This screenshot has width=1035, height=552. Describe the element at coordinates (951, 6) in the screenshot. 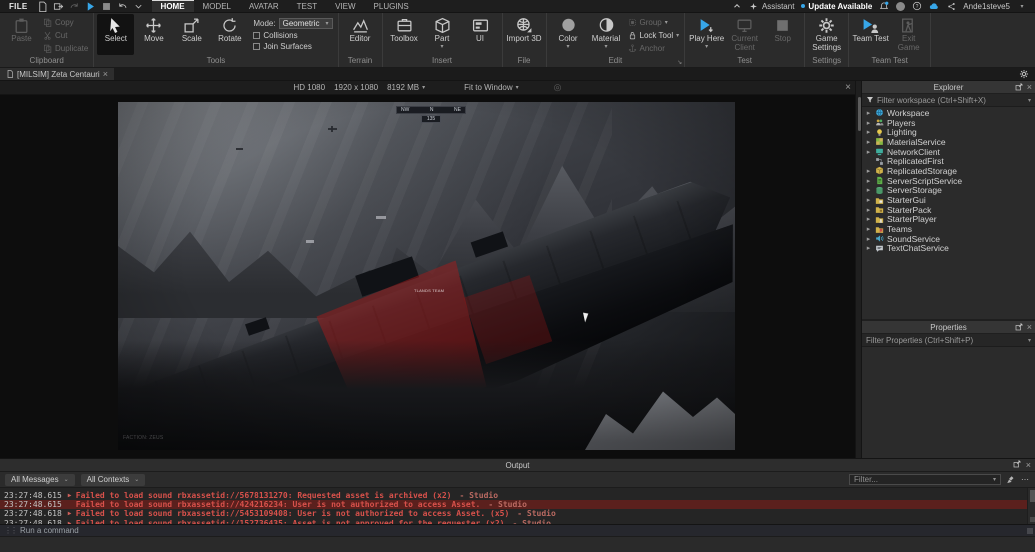

I see `share-icon` at that location.